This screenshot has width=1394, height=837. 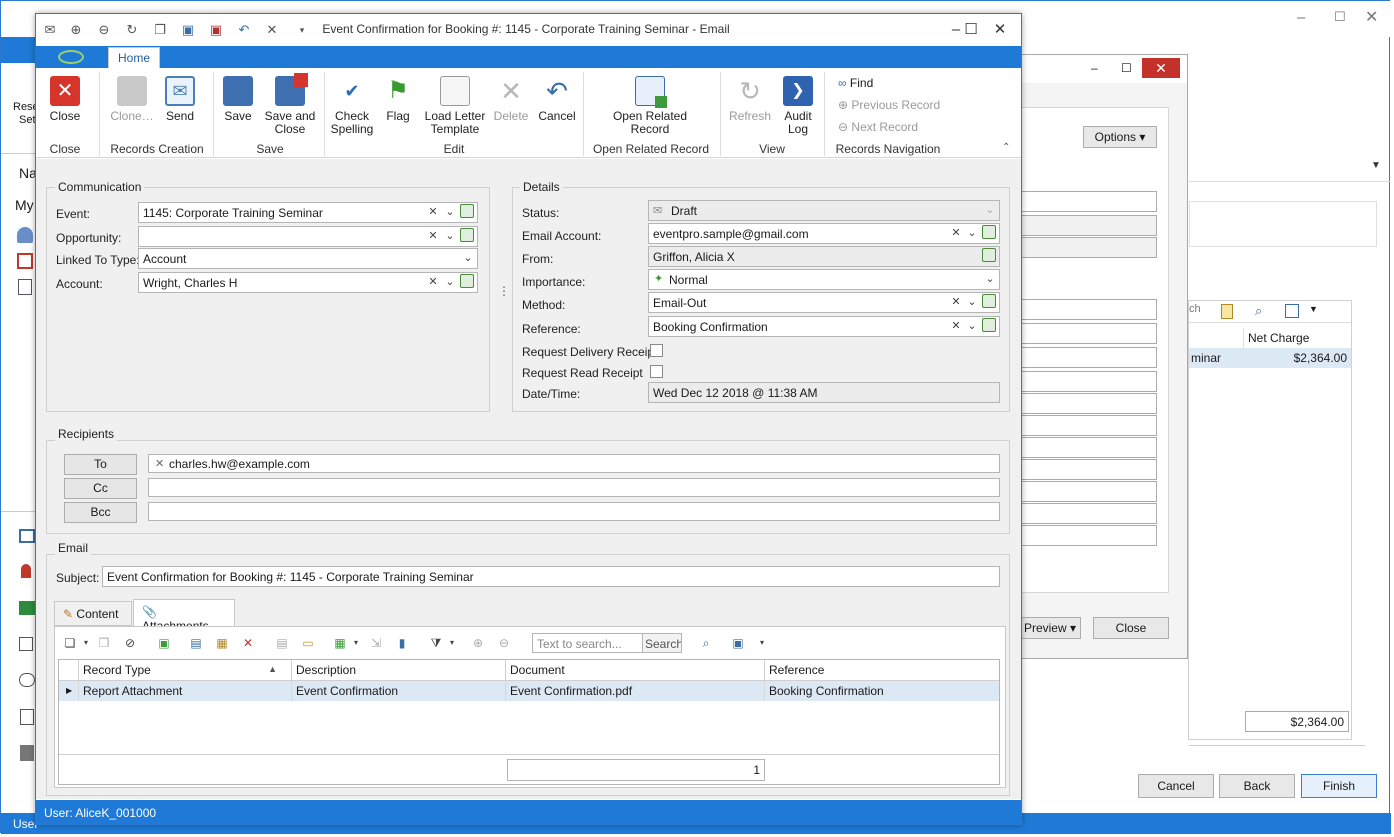 I want to click on app-logo, so click(x=71, y=57).